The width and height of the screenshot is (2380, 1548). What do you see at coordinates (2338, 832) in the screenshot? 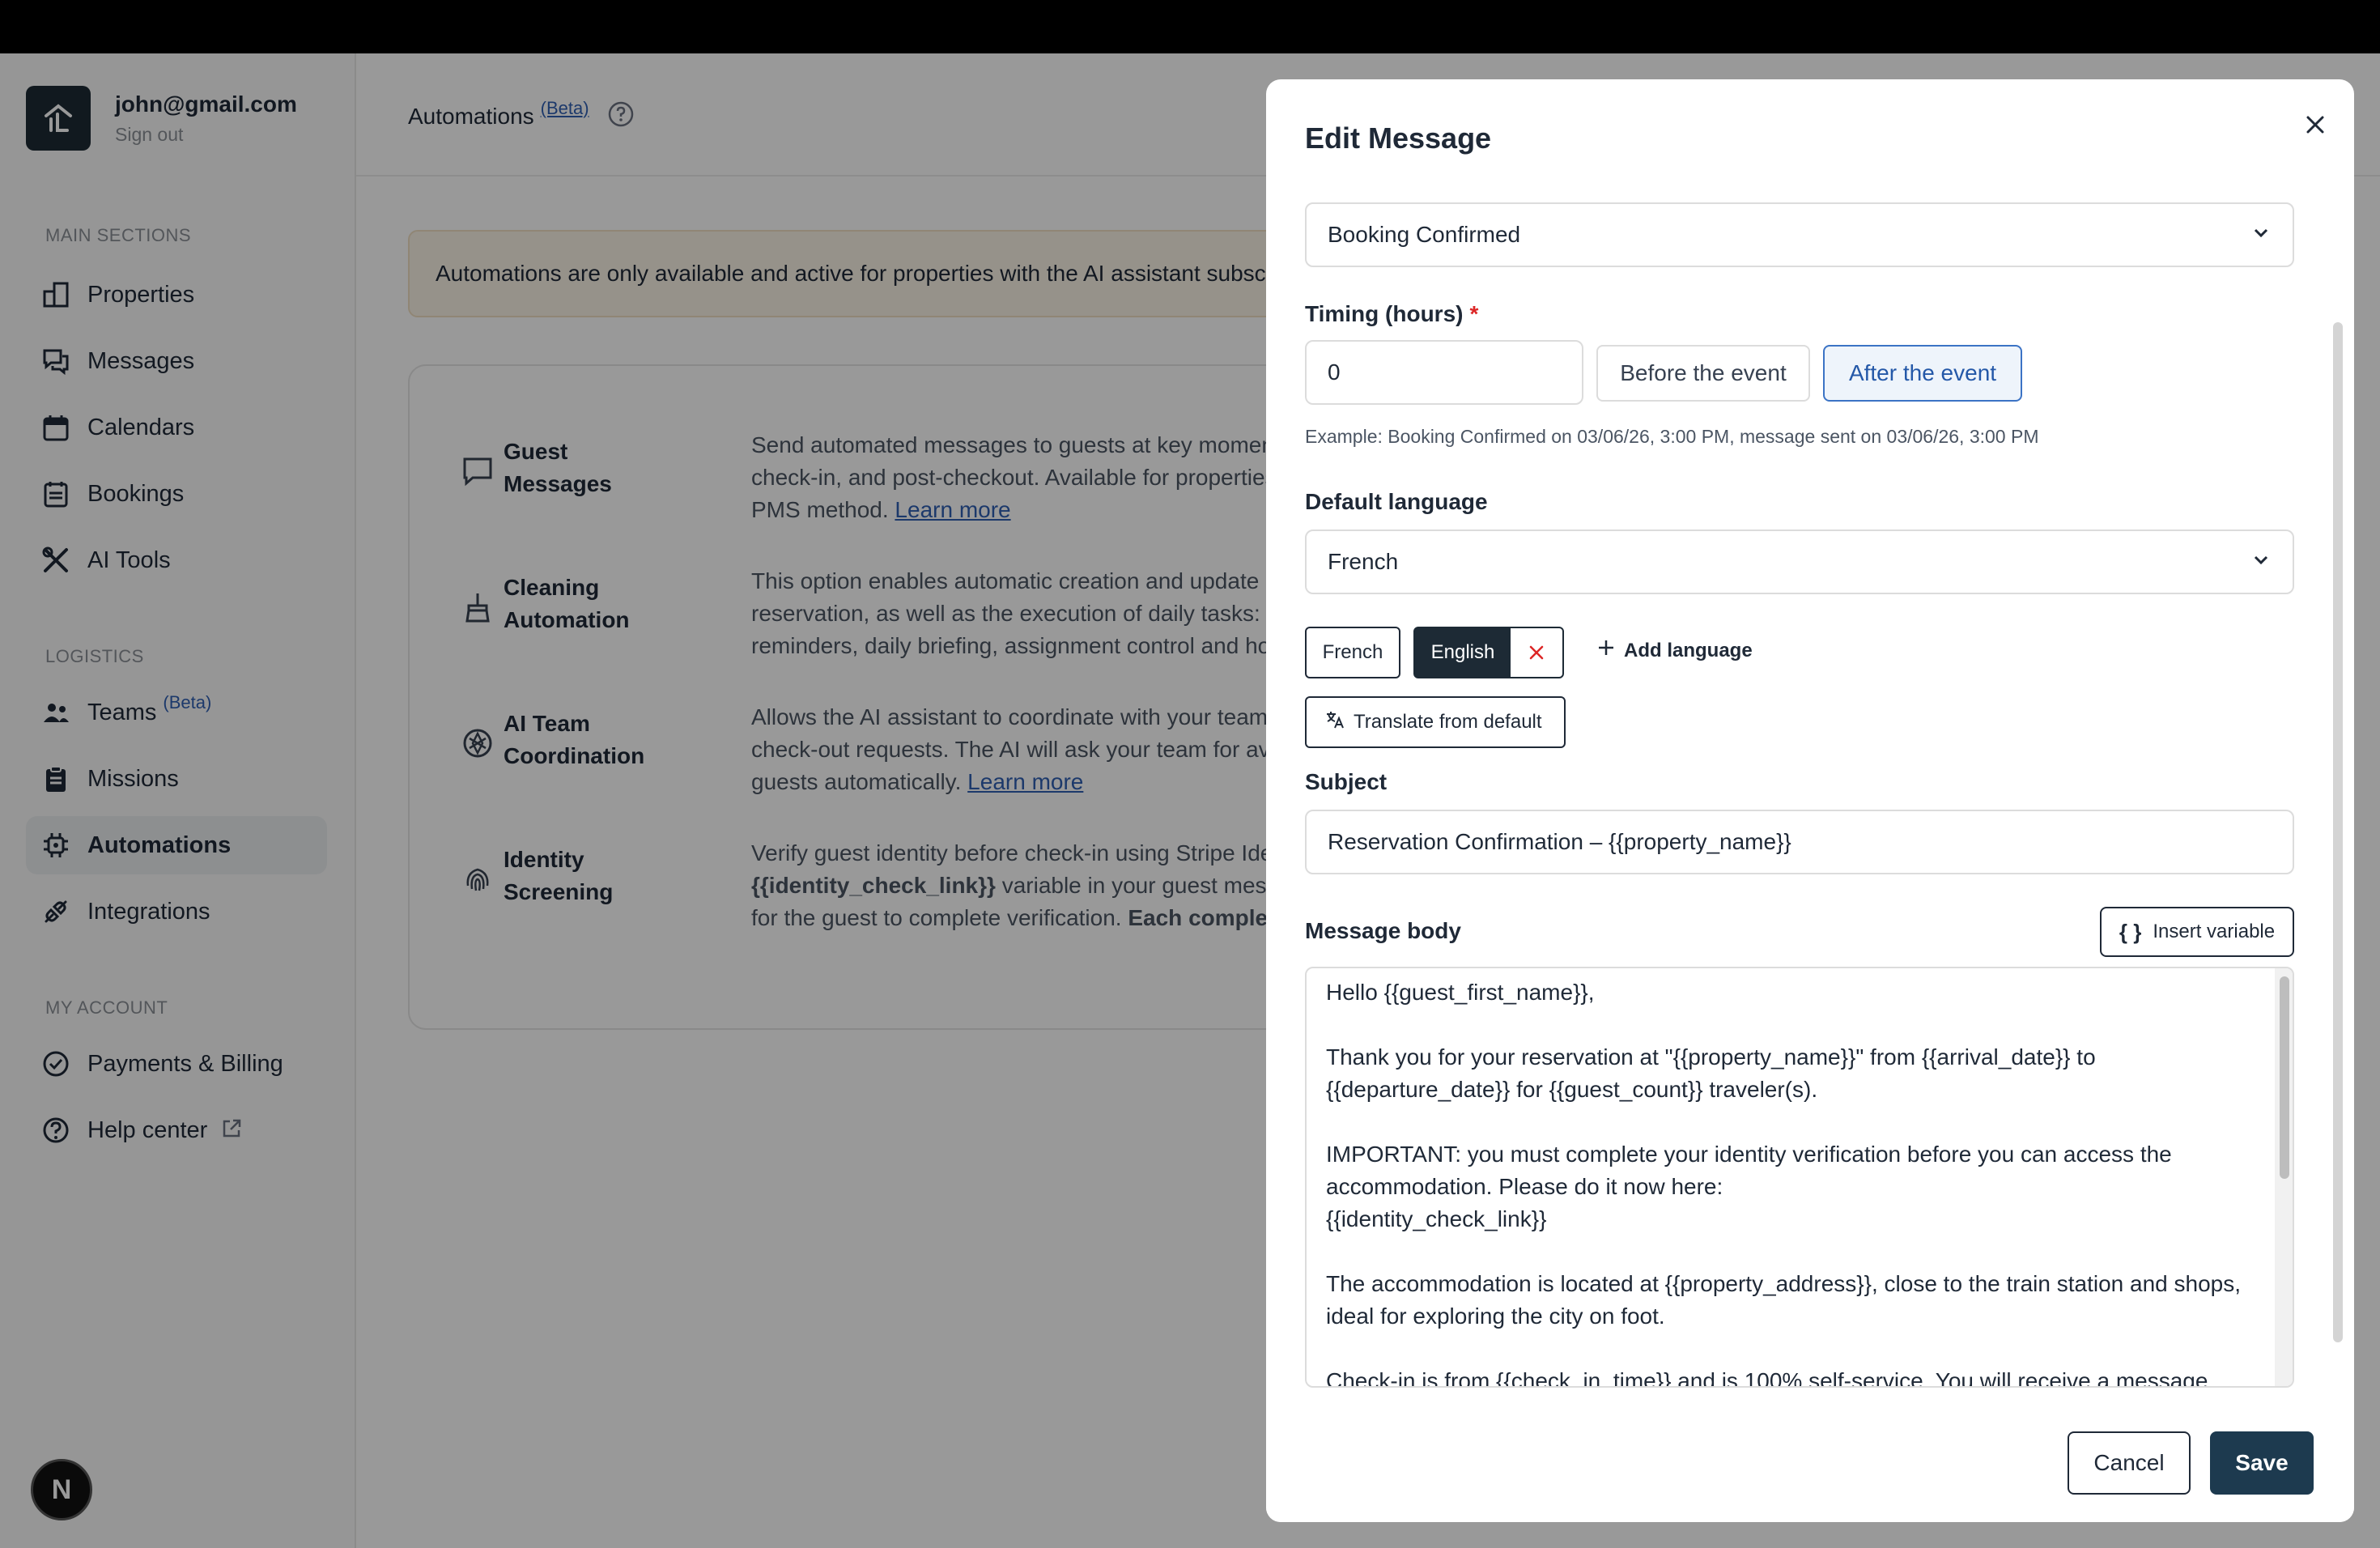
I see `modal-scrollbar` at bounding box center [2338, 832].